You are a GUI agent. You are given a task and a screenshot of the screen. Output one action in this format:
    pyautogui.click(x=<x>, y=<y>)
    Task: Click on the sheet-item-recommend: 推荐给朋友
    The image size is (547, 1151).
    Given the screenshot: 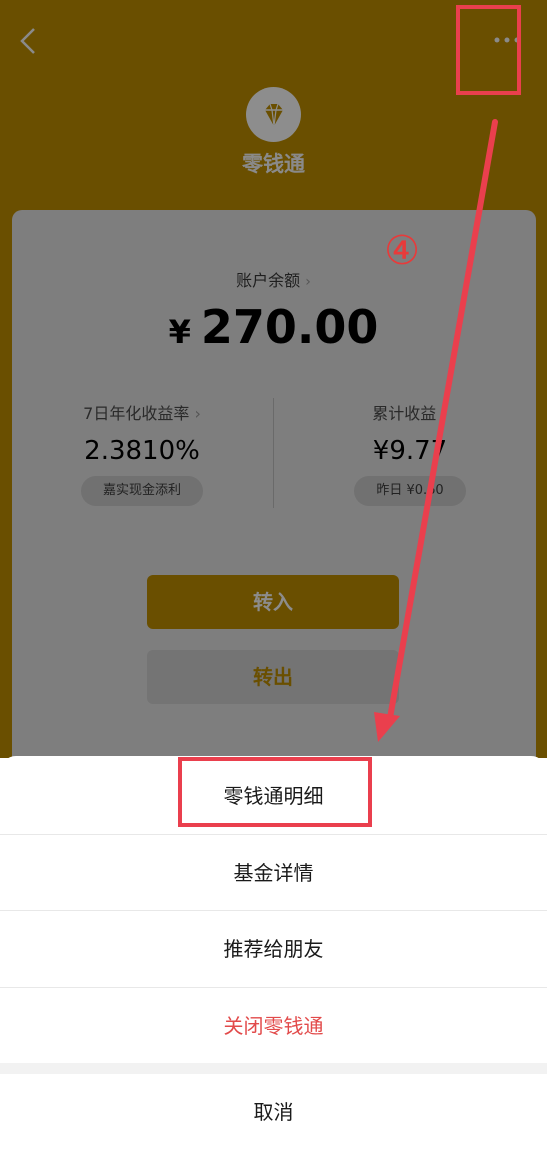 What is the action you would take?
    pyautogui.click(x=273, y=948)
    